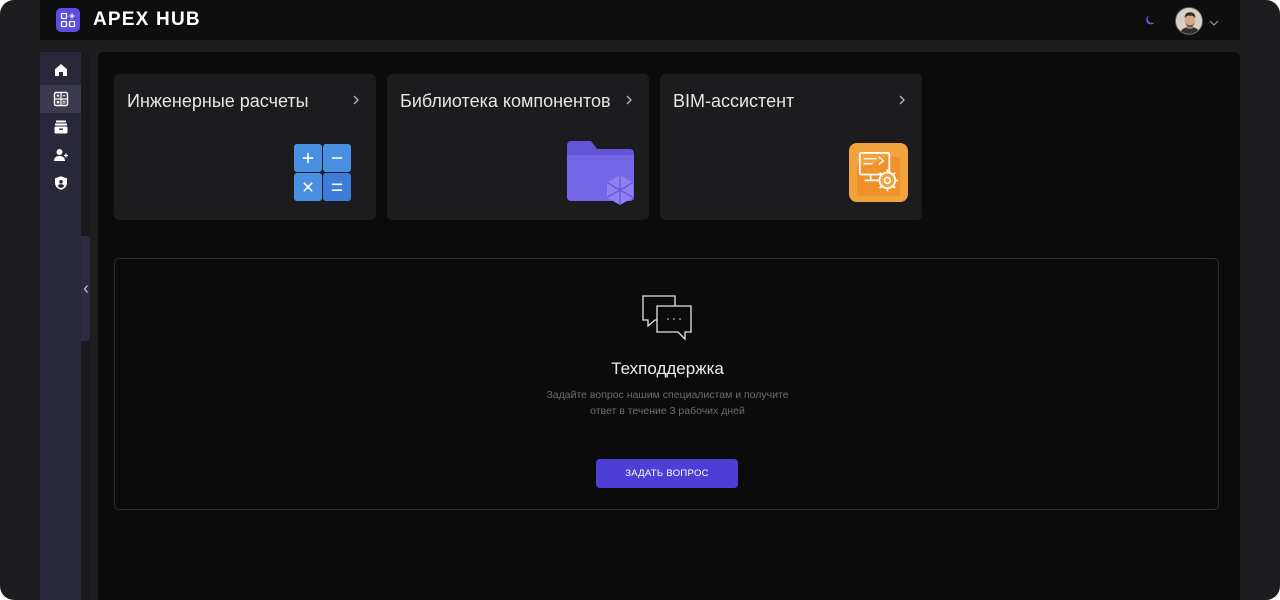 This screenshot has height=600, width=1280. I want to click on shield-user-icon, so click(60, 183).